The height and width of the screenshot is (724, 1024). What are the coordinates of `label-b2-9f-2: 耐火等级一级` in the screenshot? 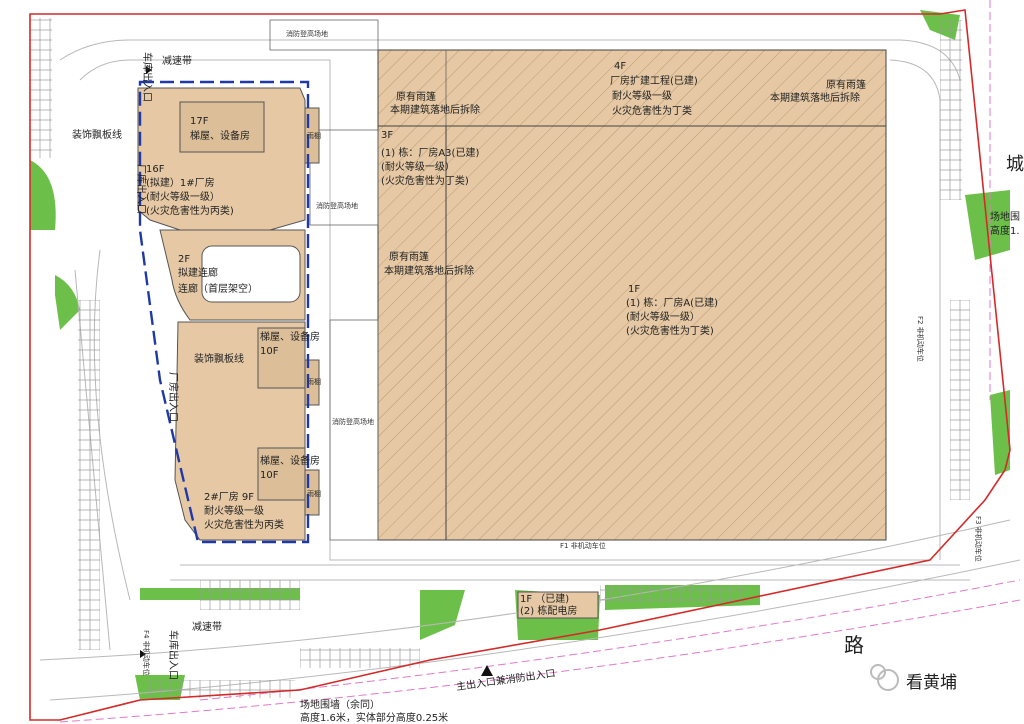 It's located at (234, 510).